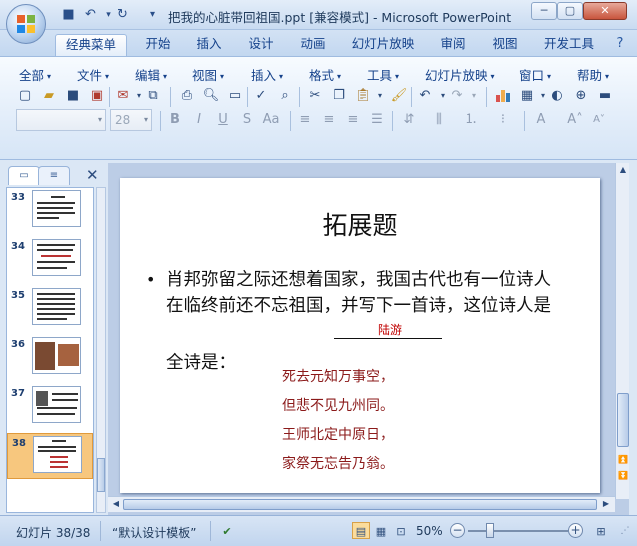 The image size is (637, 546). What do you see at coordinates (429, 531) in the screenshot?
I see `zoom-level: 50%` at bounding box center [429, 531].